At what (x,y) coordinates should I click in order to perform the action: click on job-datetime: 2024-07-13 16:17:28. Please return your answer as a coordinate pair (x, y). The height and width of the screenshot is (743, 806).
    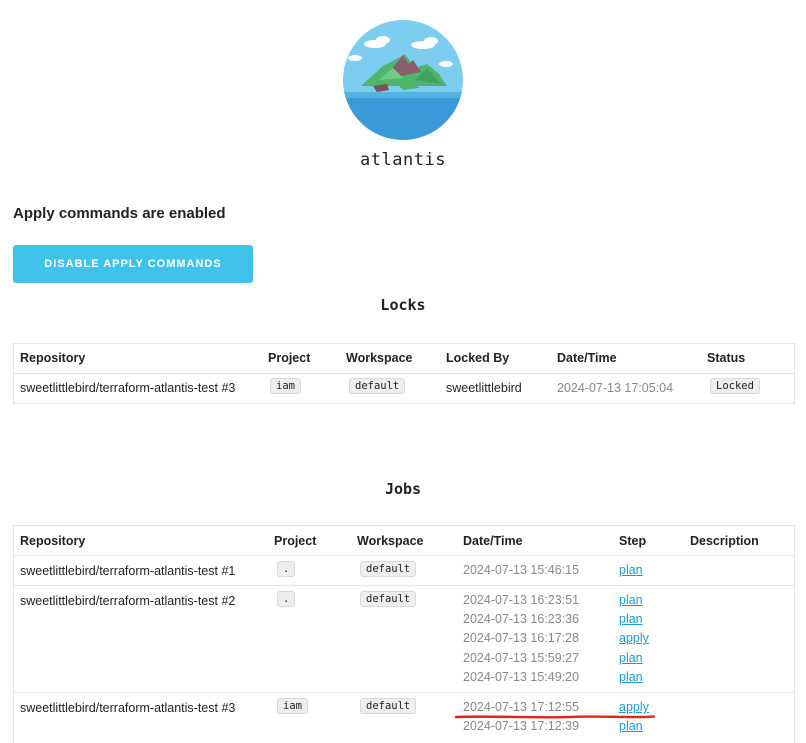
    Looking at the image, I should click on (521, 638).